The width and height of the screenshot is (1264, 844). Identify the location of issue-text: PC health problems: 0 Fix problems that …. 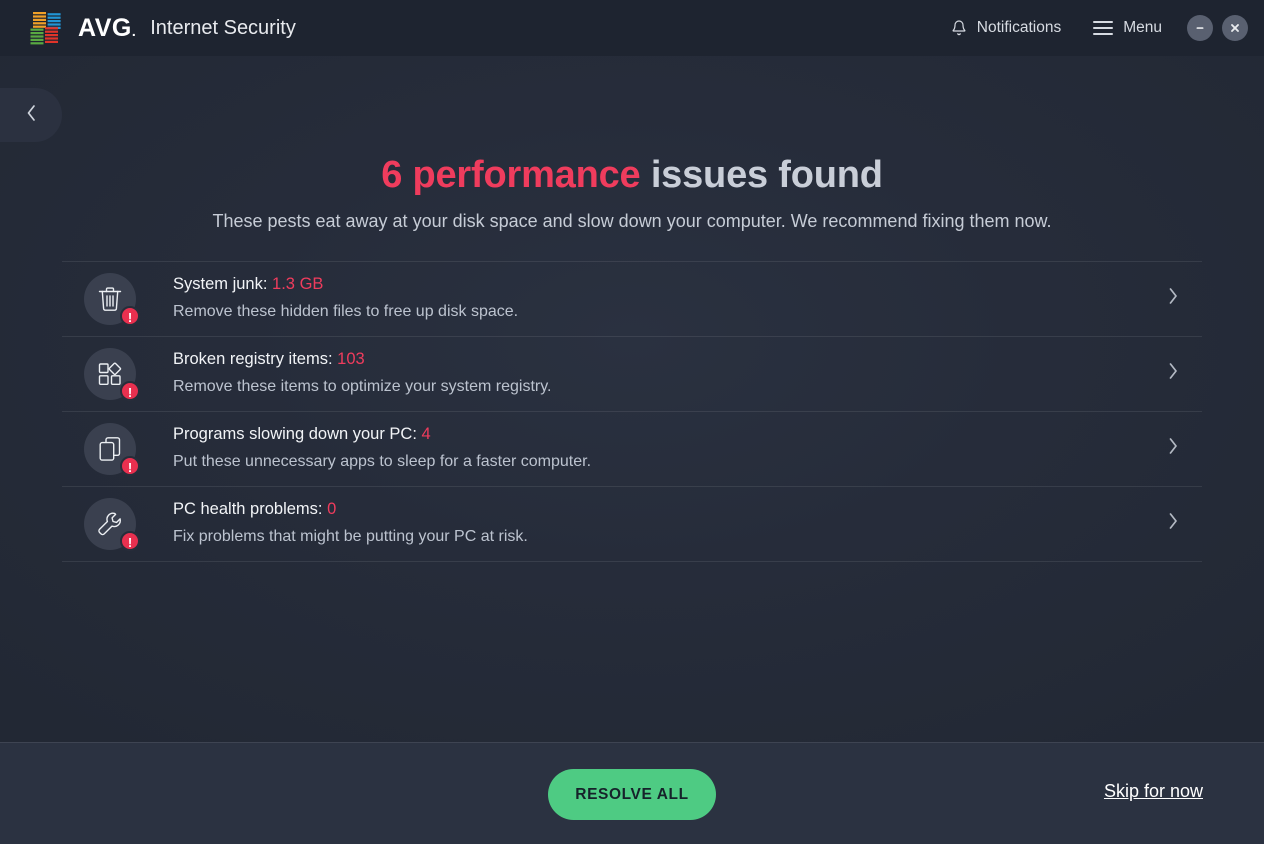
(670, 523).